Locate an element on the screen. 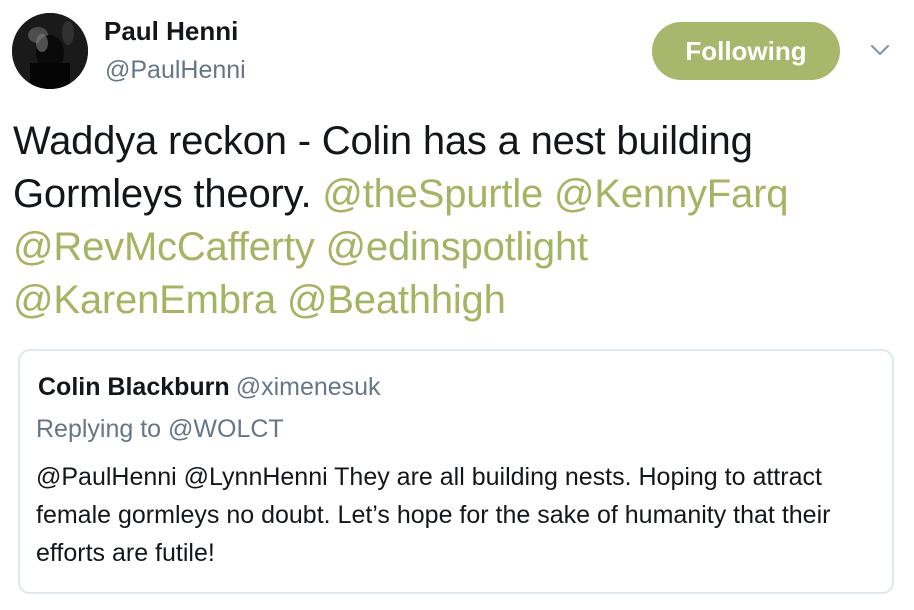 This screenshot has width=914, height=610. mention-link: @edinspotlight is located at coordinates (457, 247).